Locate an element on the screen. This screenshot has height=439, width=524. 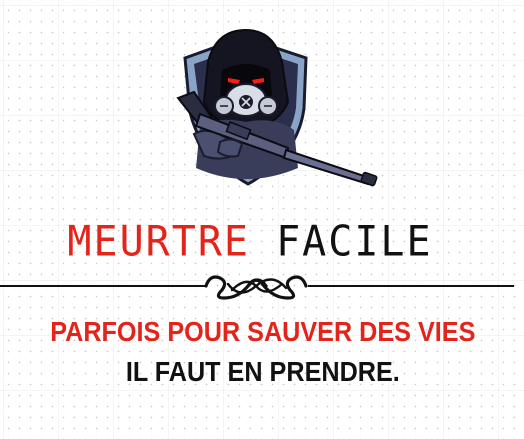
brand-title: MEURTRE FACILE is located at coordinates (250, 242).